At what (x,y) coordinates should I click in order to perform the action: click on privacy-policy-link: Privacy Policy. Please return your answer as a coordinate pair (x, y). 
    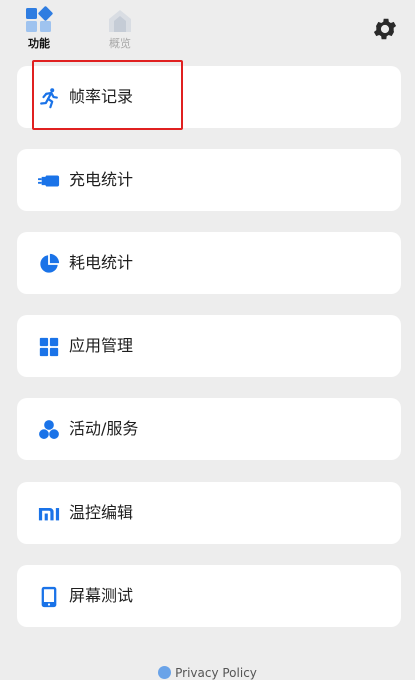
    Looking at the image, I should click on (216, 673).